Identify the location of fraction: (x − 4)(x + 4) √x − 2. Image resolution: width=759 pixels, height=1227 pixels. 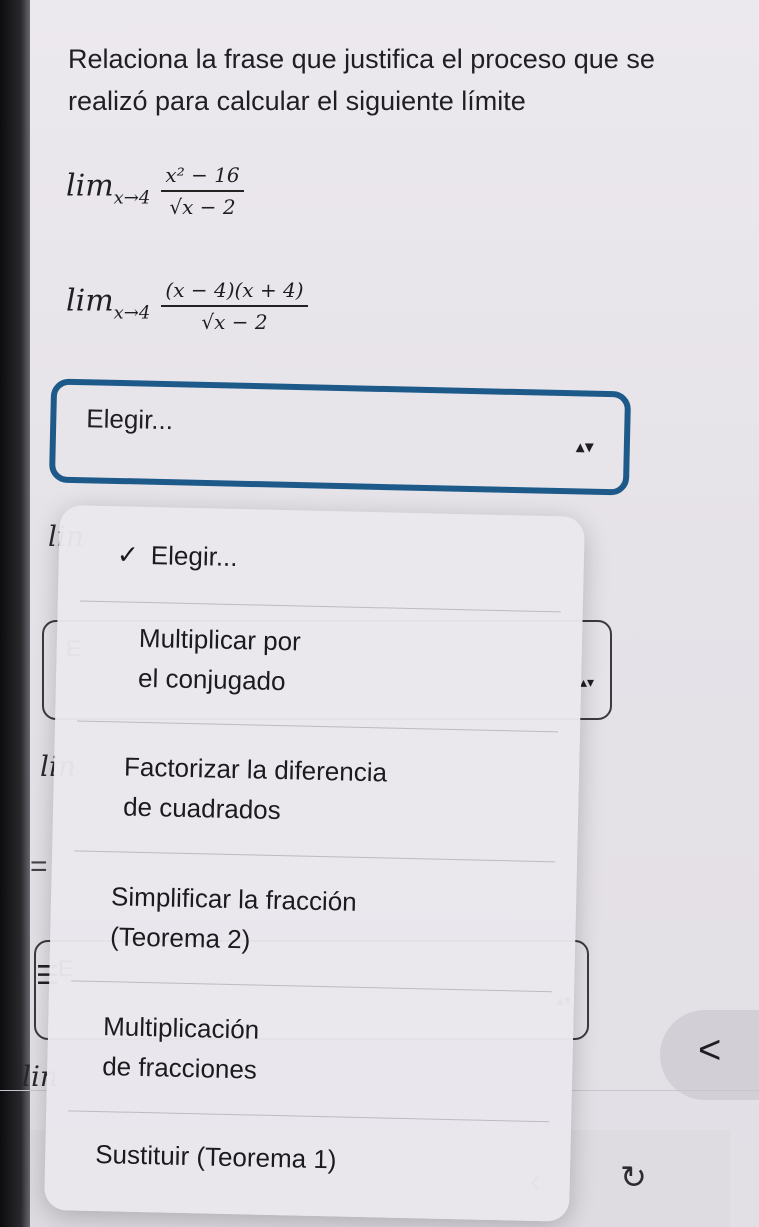
(234, 306).